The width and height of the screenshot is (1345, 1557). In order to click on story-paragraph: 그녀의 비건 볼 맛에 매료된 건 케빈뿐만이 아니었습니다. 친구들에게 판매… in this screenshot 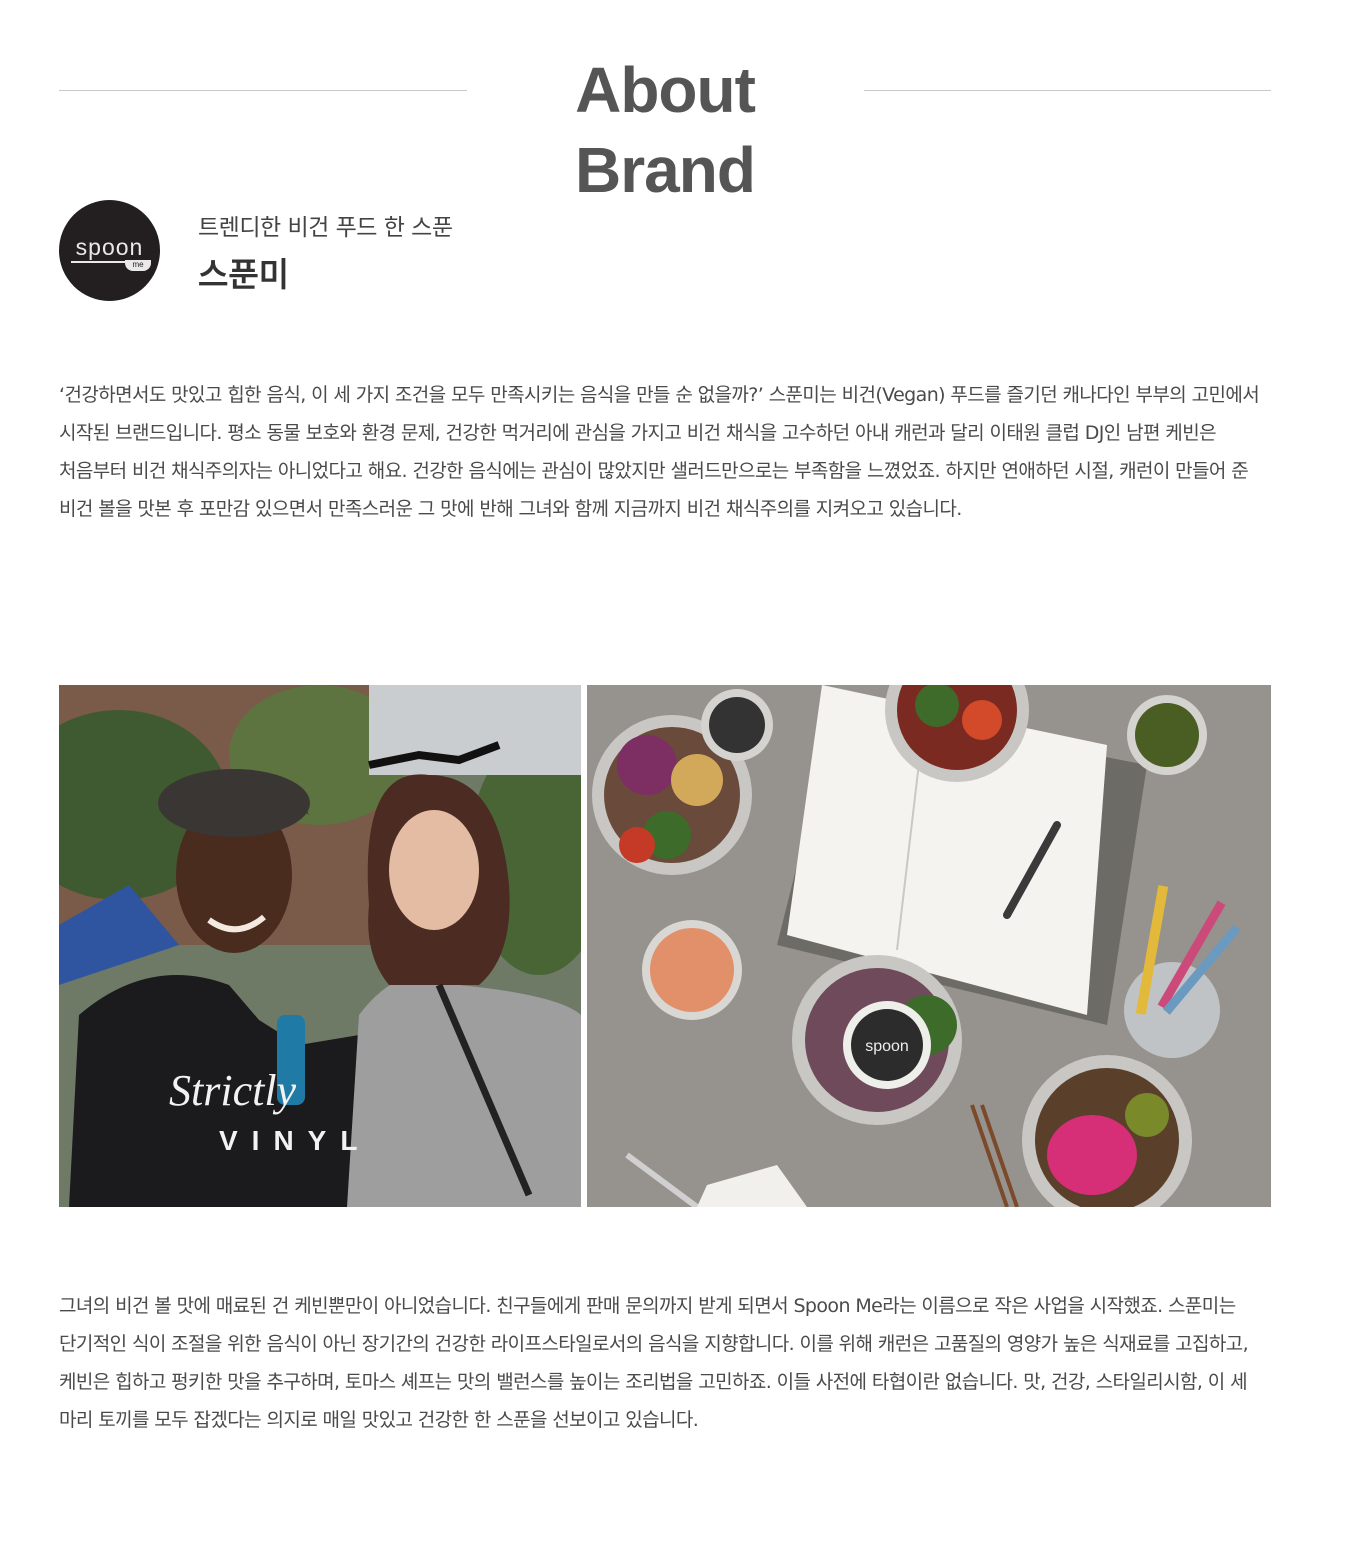, I will do `click(654, 1363)`.